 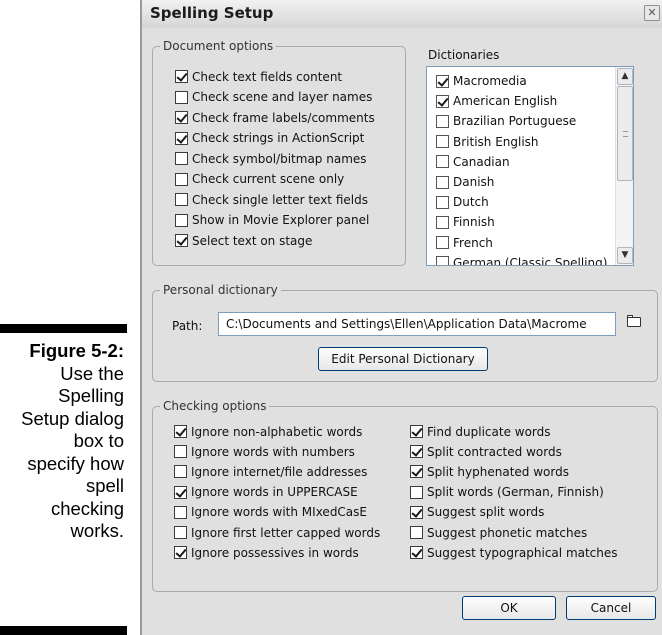 What do you see at coordinates (464, 55) in the screenshot?
I see `dictionaries-label: Dictionaries` at bounding box center [464, 55].